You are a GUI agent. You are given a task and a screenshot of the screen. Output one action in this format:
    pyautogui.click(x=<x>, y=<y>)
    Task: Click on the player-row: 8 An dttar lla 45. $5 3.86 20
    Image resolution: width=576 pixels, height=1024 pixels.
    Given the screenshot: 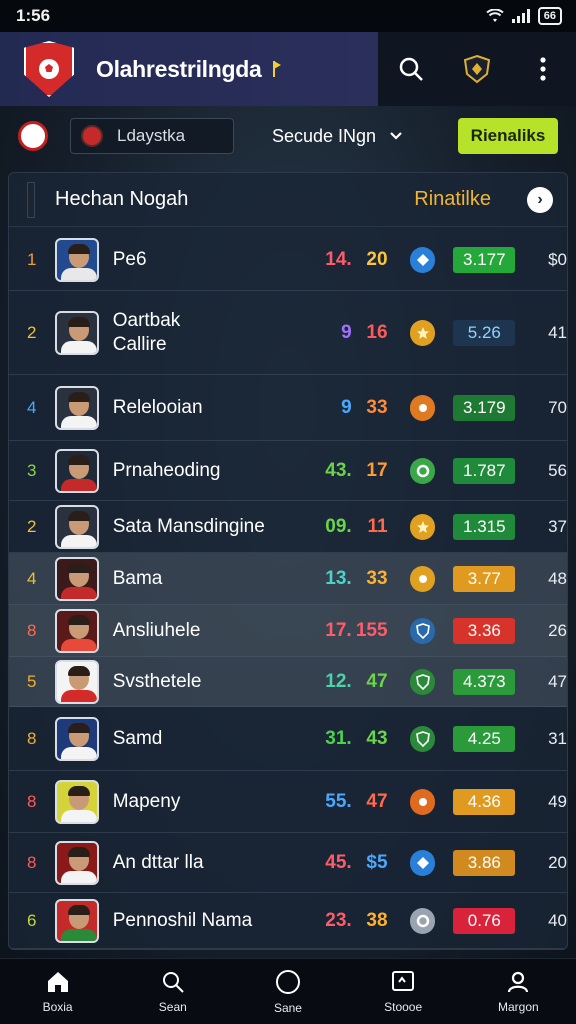 What is the action you would take?
    pyautogui.click(x=288, y=863)
    